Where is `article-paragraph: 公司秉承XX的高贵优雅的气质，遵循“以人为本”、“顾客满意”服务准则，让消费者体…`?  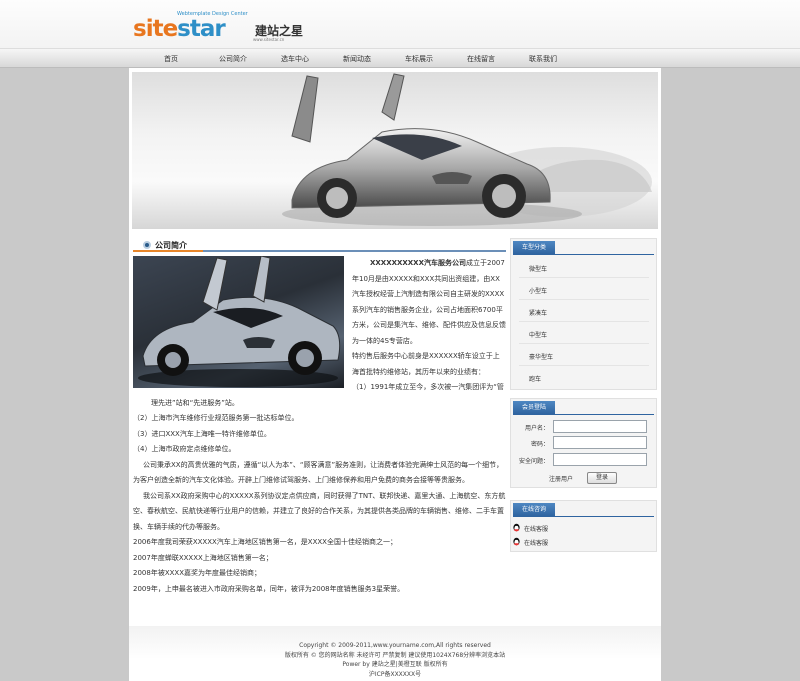
article-paragraph: 公司秉承XX的高贵优雅的气质，遵循“以人为本”、“顾客满意”服务准则，让消费者体… is located at coordinates (318, 472).